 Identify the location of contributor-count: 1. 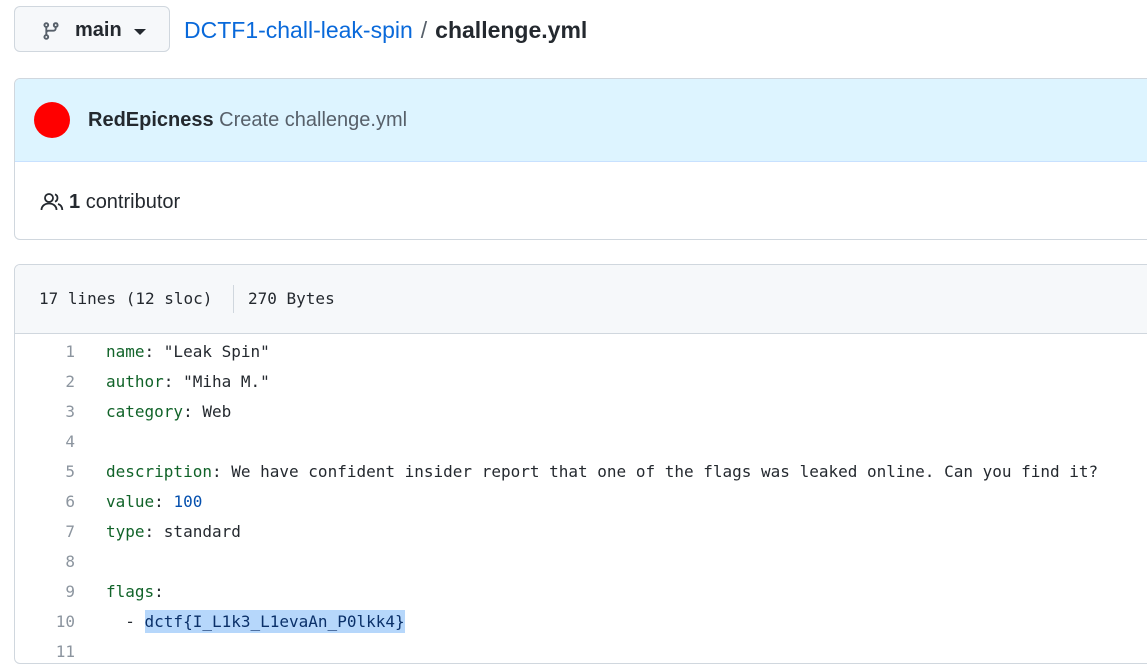
(75, 202).